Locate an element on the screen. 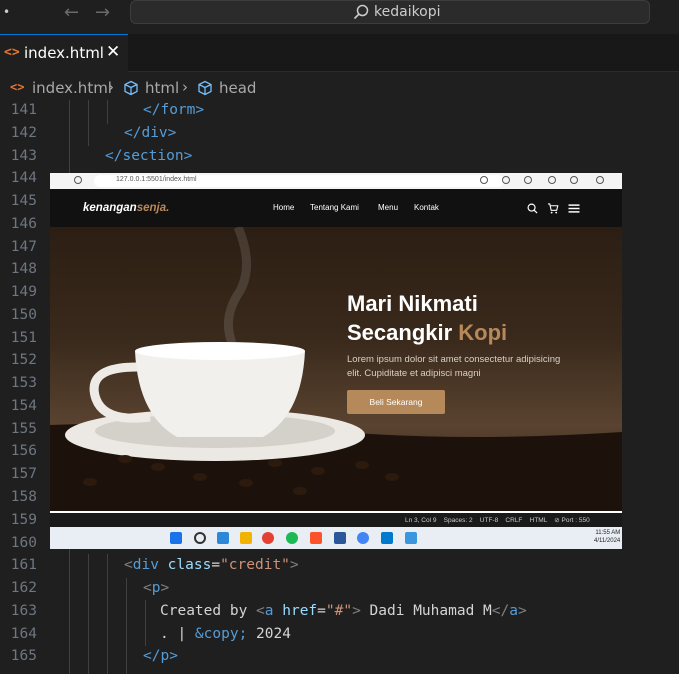 The image size is (679, 674). arrow-left-icon: ← is located at coordinates (71, 12).